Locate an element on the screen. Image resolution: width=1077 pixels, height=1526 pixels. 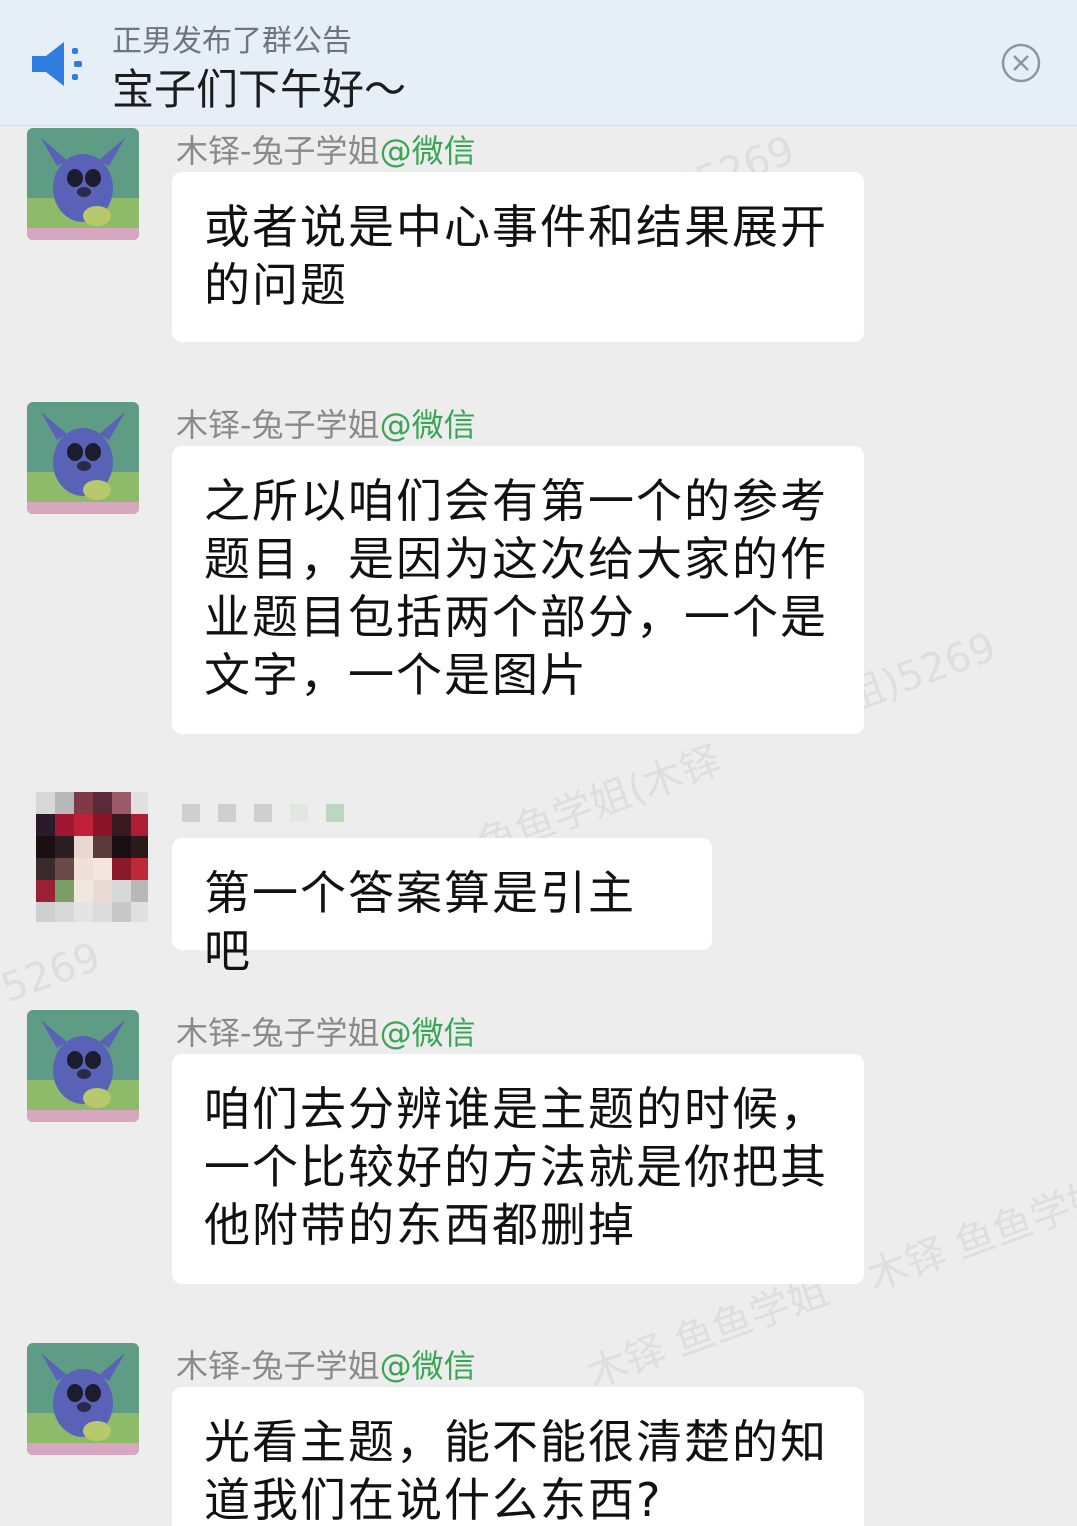
speaker-icon is located at coordinates (57, 64).